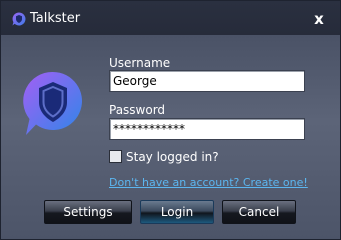 The height and width of the screenshot is (240, 341). What do you see at coordinates (137, 110) in the screenshot?
I see `password-label: Password` at bounding box center [137, 110].